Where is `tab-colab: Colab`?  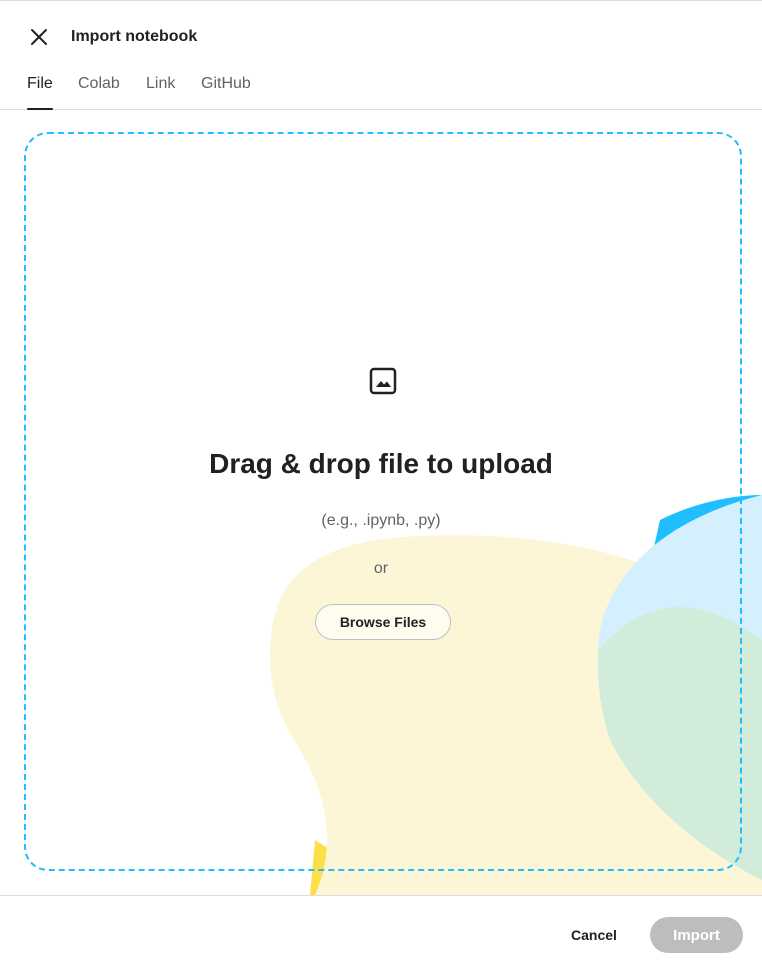 tab-colab: Colab is located at coordinates (99, 92).